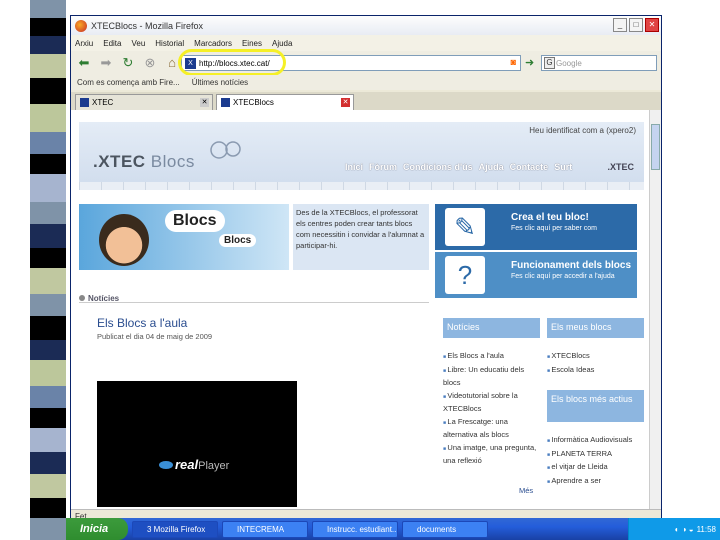 The height and width of the screenshot is (540, 720). What do you see at coordinates (124, 240) in the screenshot?
I see `cartoon-child-image` at bounding box center [124, 240].